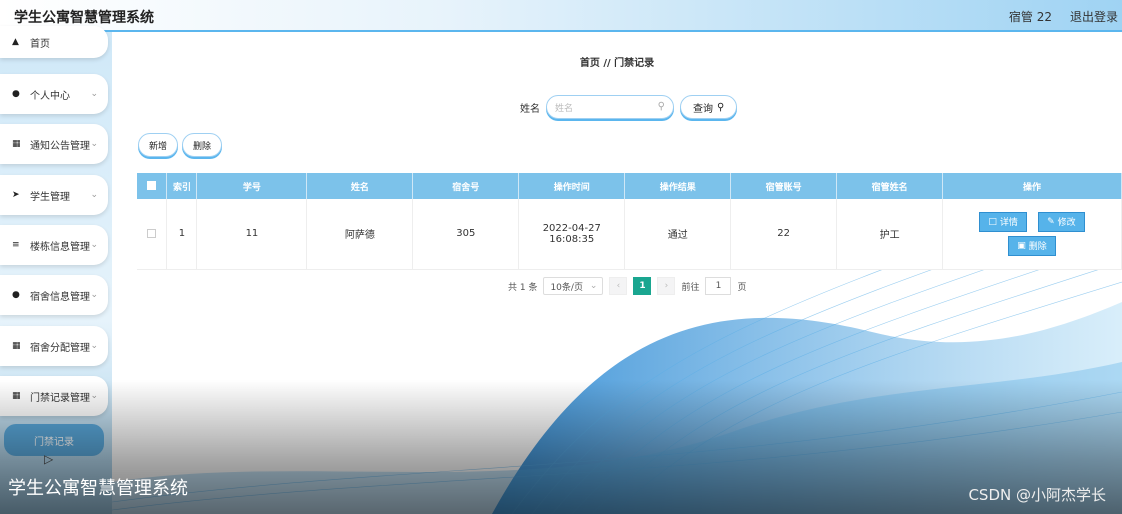 The height and width of the screenshot is (514, 1122). What do you see at coordinates (572, 234) in the screenshot?
I see `cell-time: 2022-04-27 16:08:35` at bounding box center [572, 234].